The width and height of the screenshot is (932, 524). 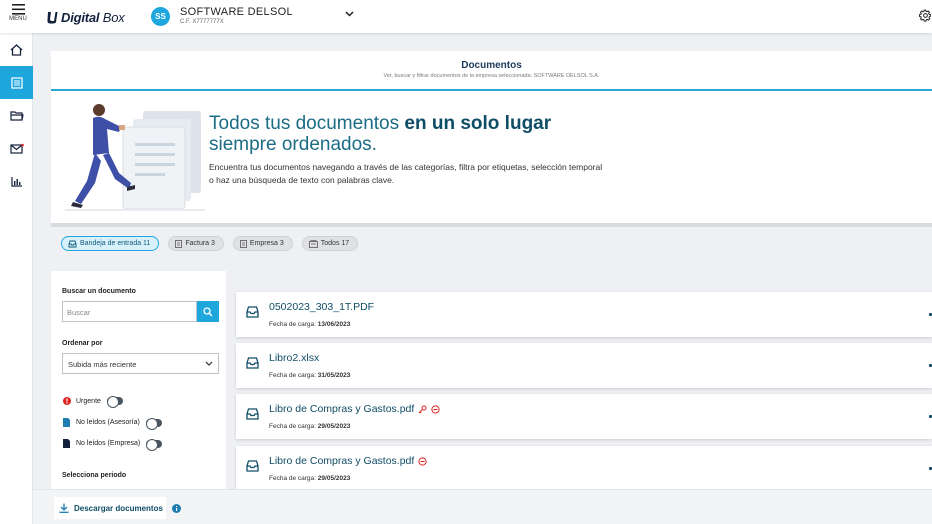 I want to click on period-label: Selecciona periodo, so click(x=94, y=475).